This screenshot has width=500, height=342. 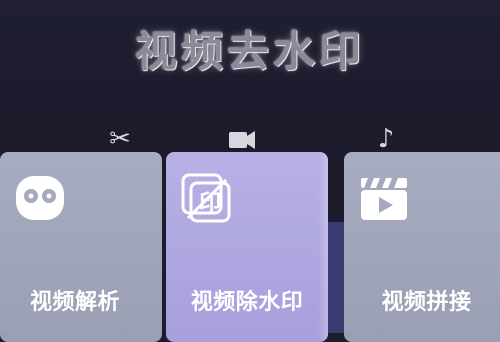 What do you see at coordinates (249, 51) in the screenshot?
I see `app-title: 视频去水印` at bounding box center [249, 51].